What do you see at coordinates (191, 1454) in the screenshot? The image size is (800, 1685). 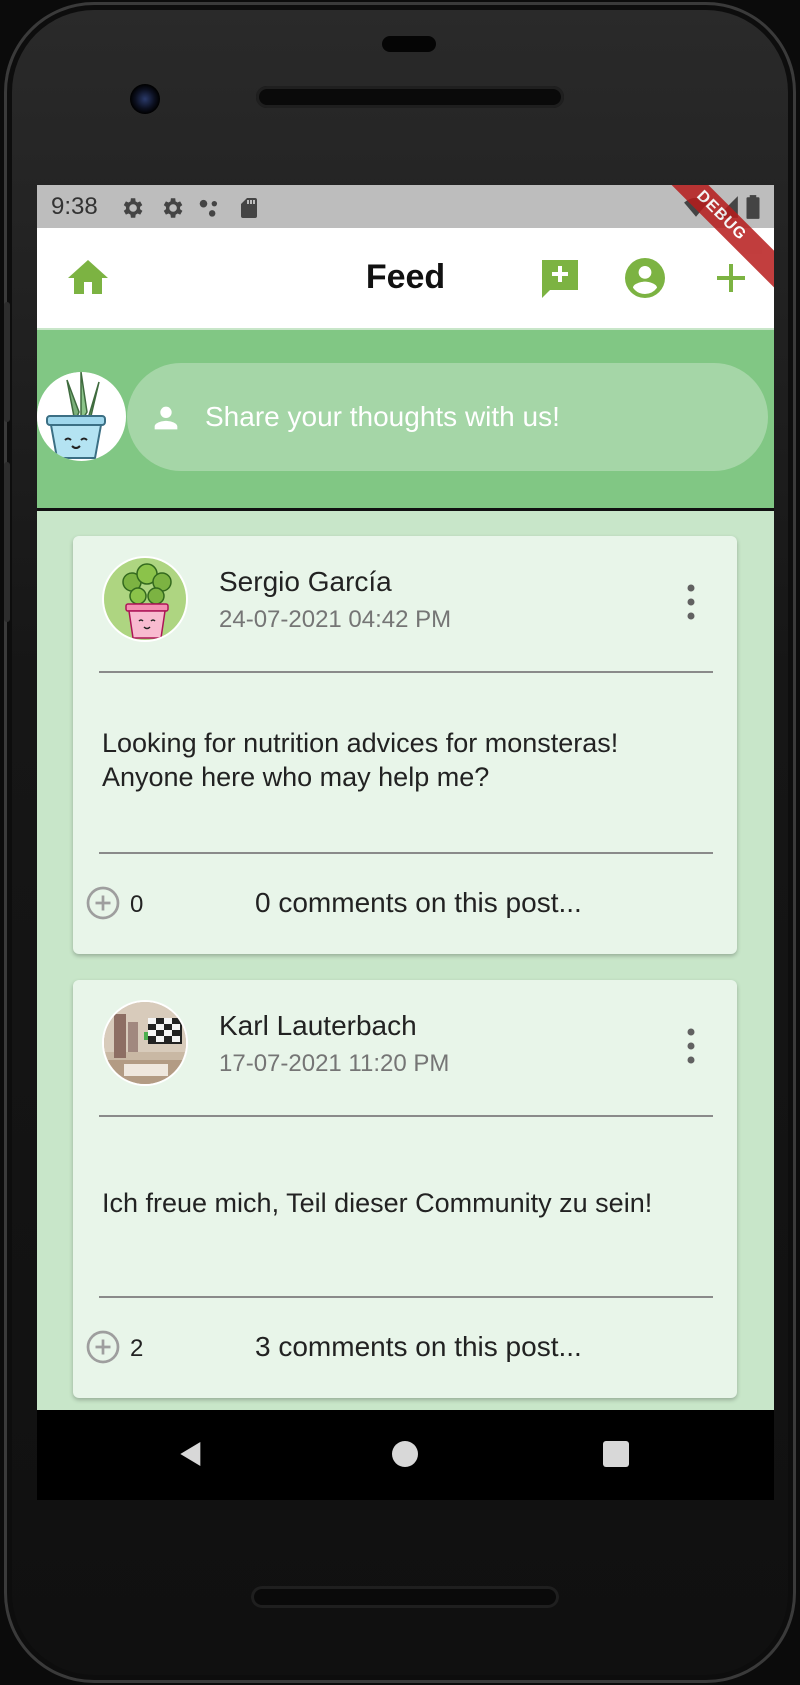 I see `back-icon` at bounding box center [191, 1454].